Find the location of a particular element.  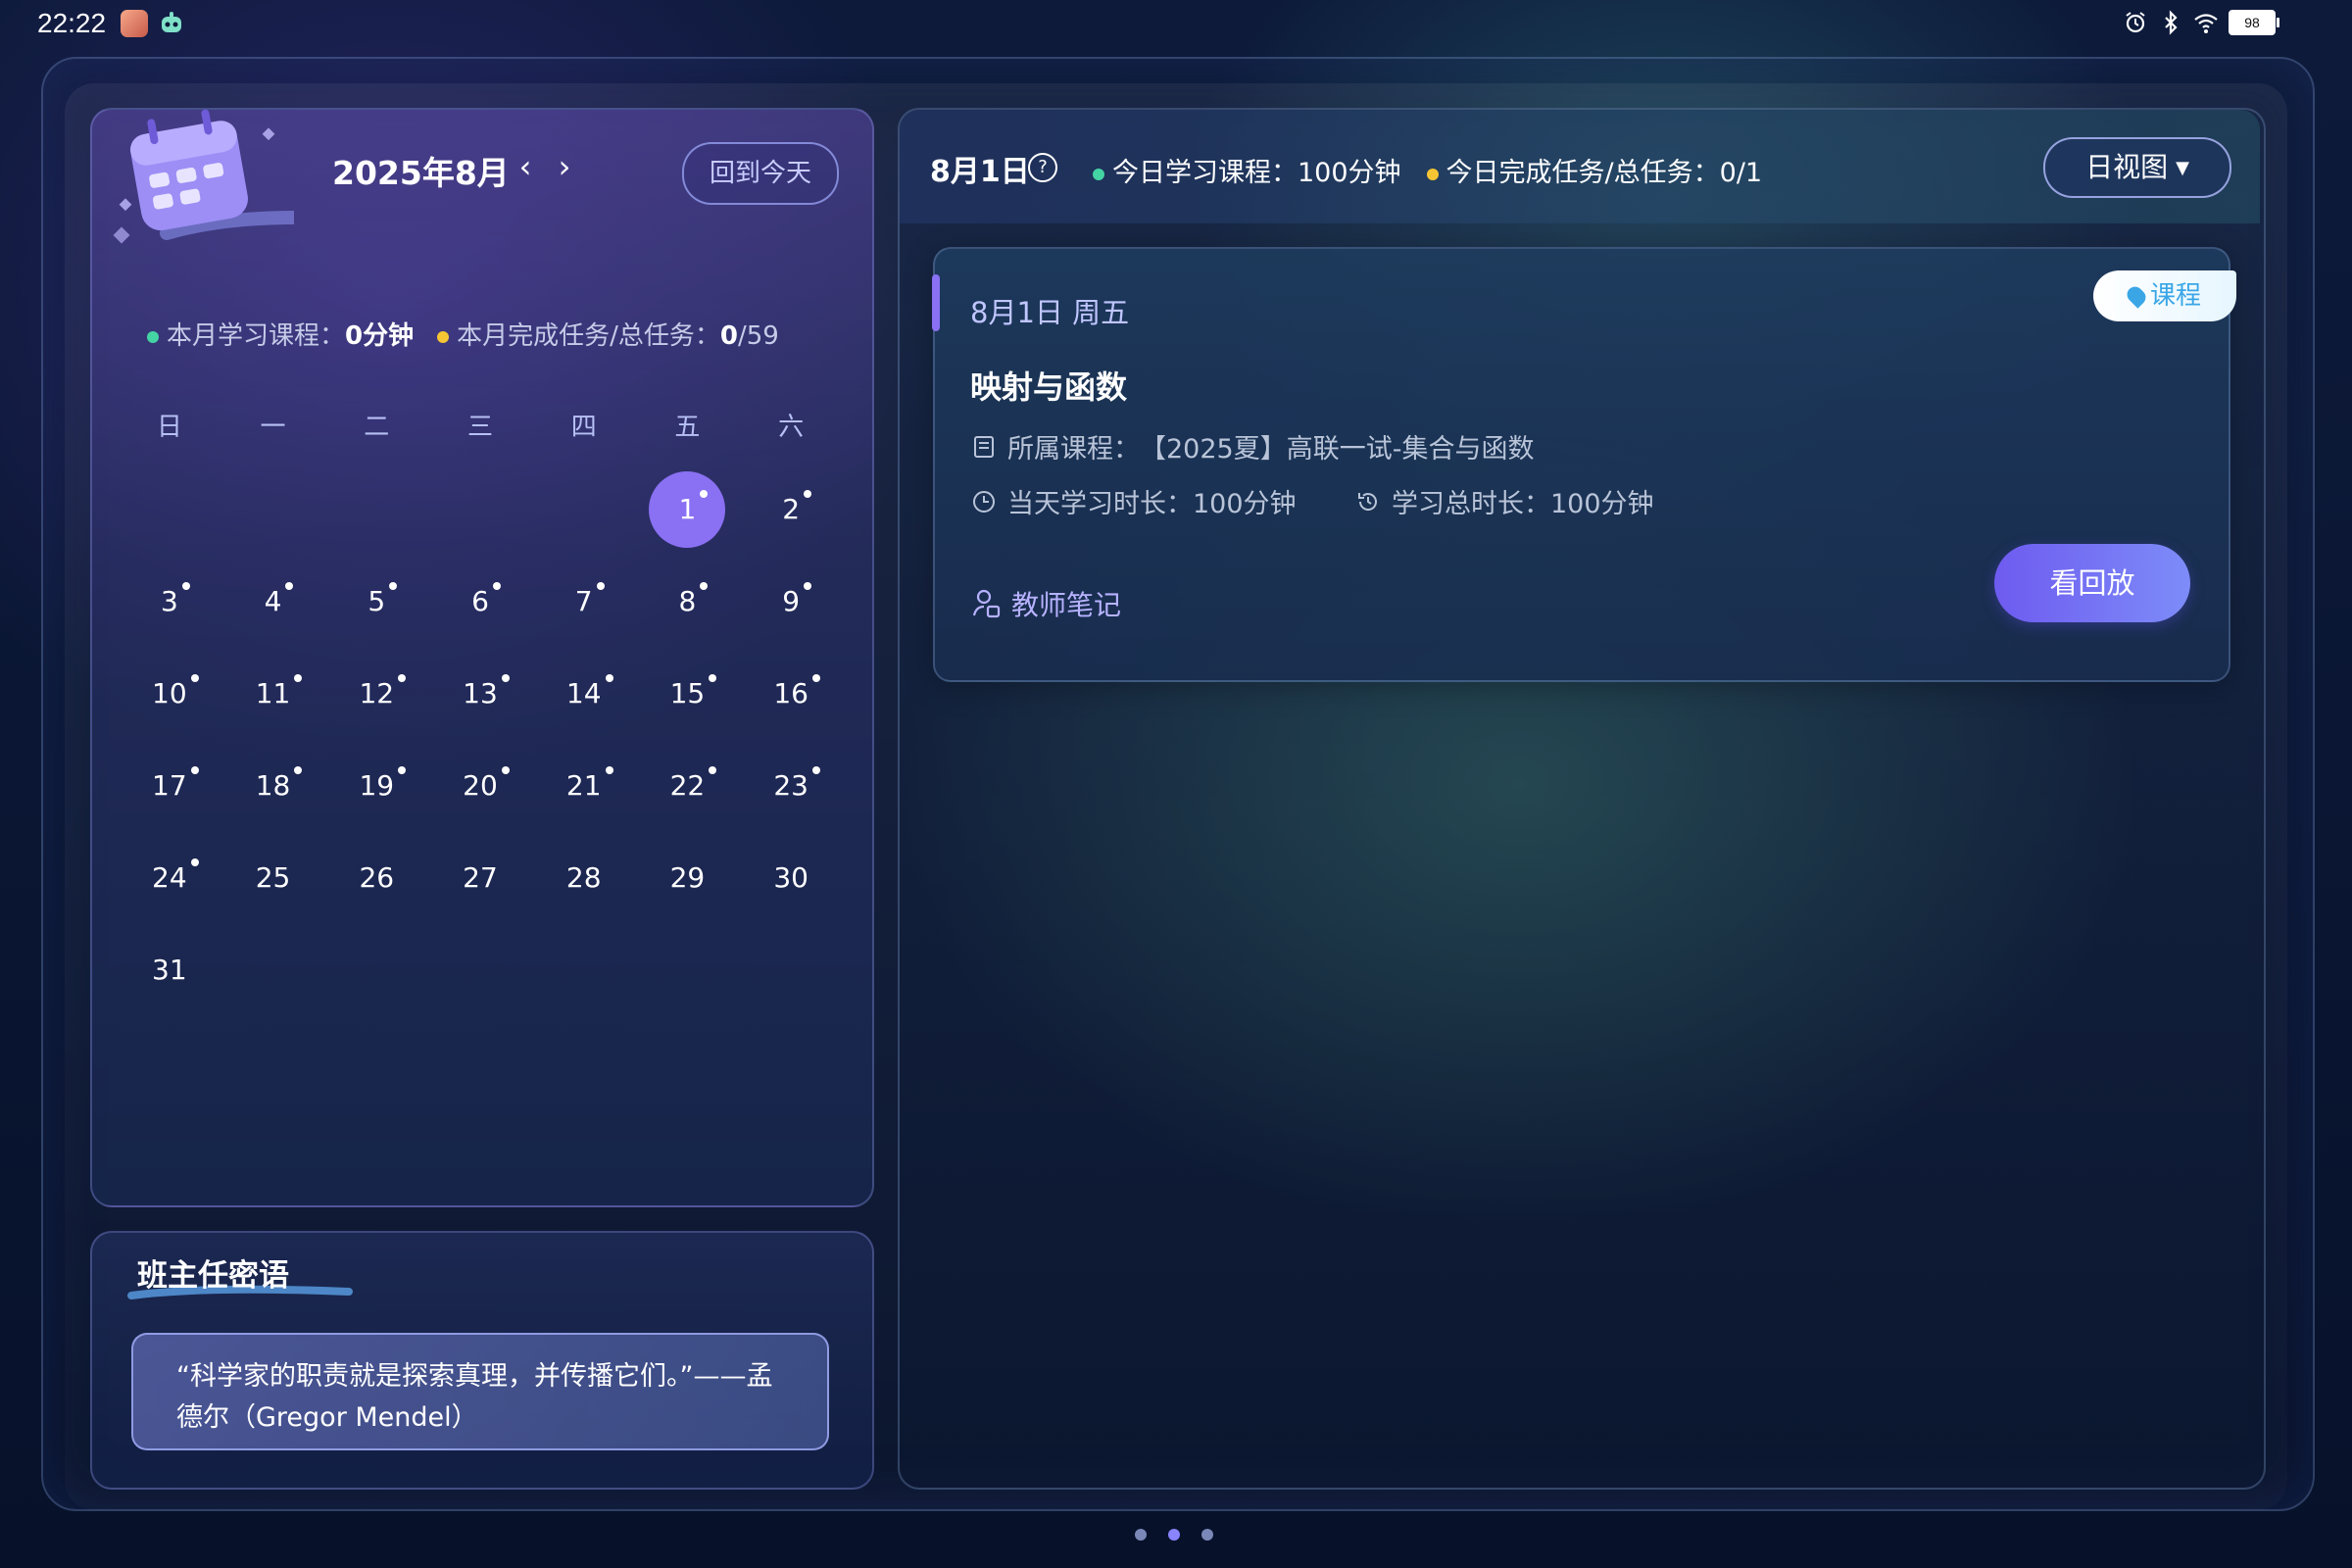

day-number-text: 19 is located at coordinates (377, 785).